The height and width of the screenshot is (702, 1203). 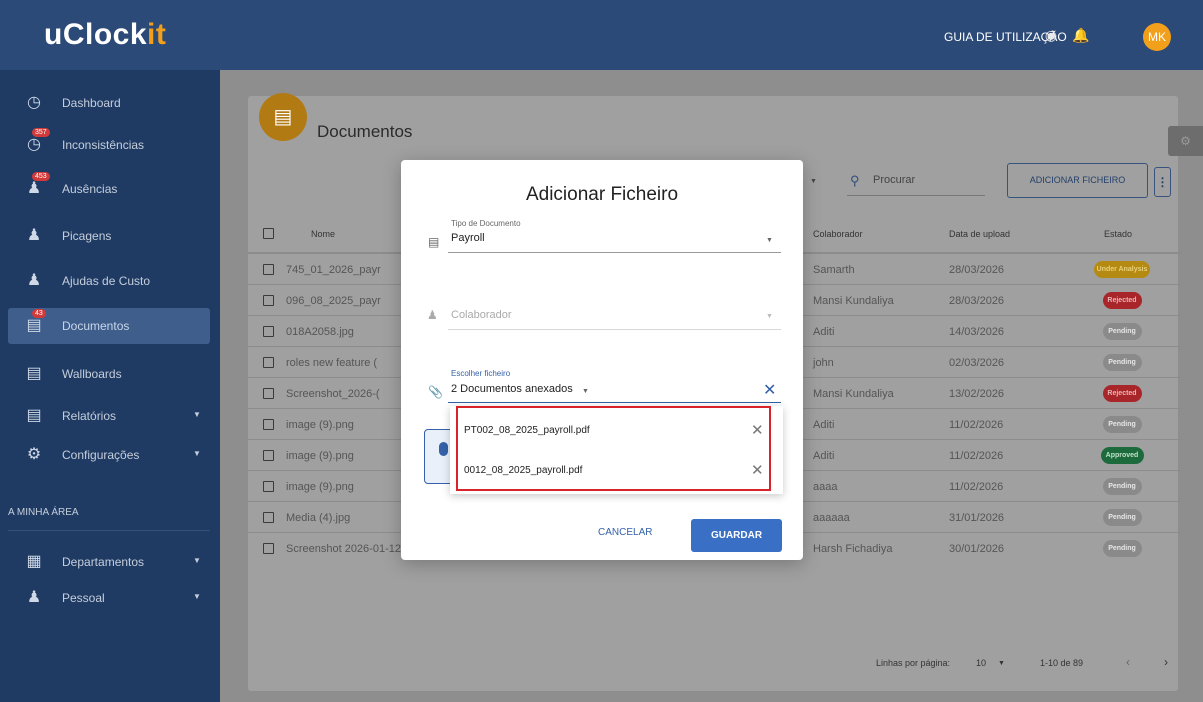 What do you see at coordinates (981, 663) in the screenshot?
I see `rows-per-page-select: 10` at bounding box center [981, 663].